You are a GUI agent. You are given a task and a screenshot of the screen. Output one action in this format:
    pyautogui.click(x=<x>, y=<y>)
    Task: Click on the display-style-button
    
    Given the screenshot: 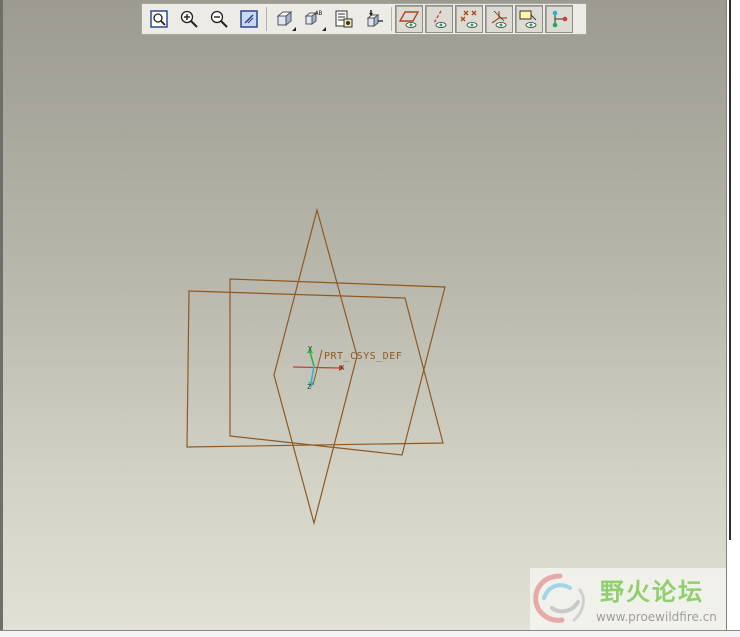 What is the action you would take?
    pyautogui.click(x=284, y=19)
    